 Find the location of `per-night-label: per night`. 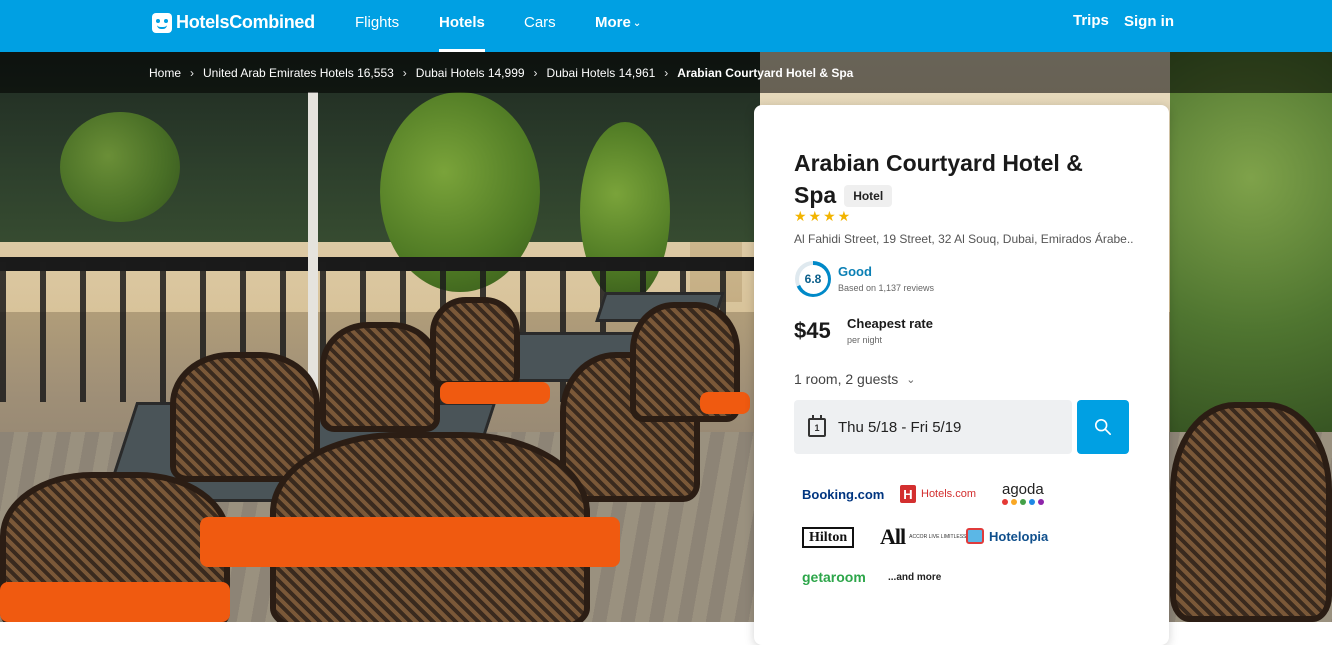

per-night-label: per night is located at coordinates (865, 340).